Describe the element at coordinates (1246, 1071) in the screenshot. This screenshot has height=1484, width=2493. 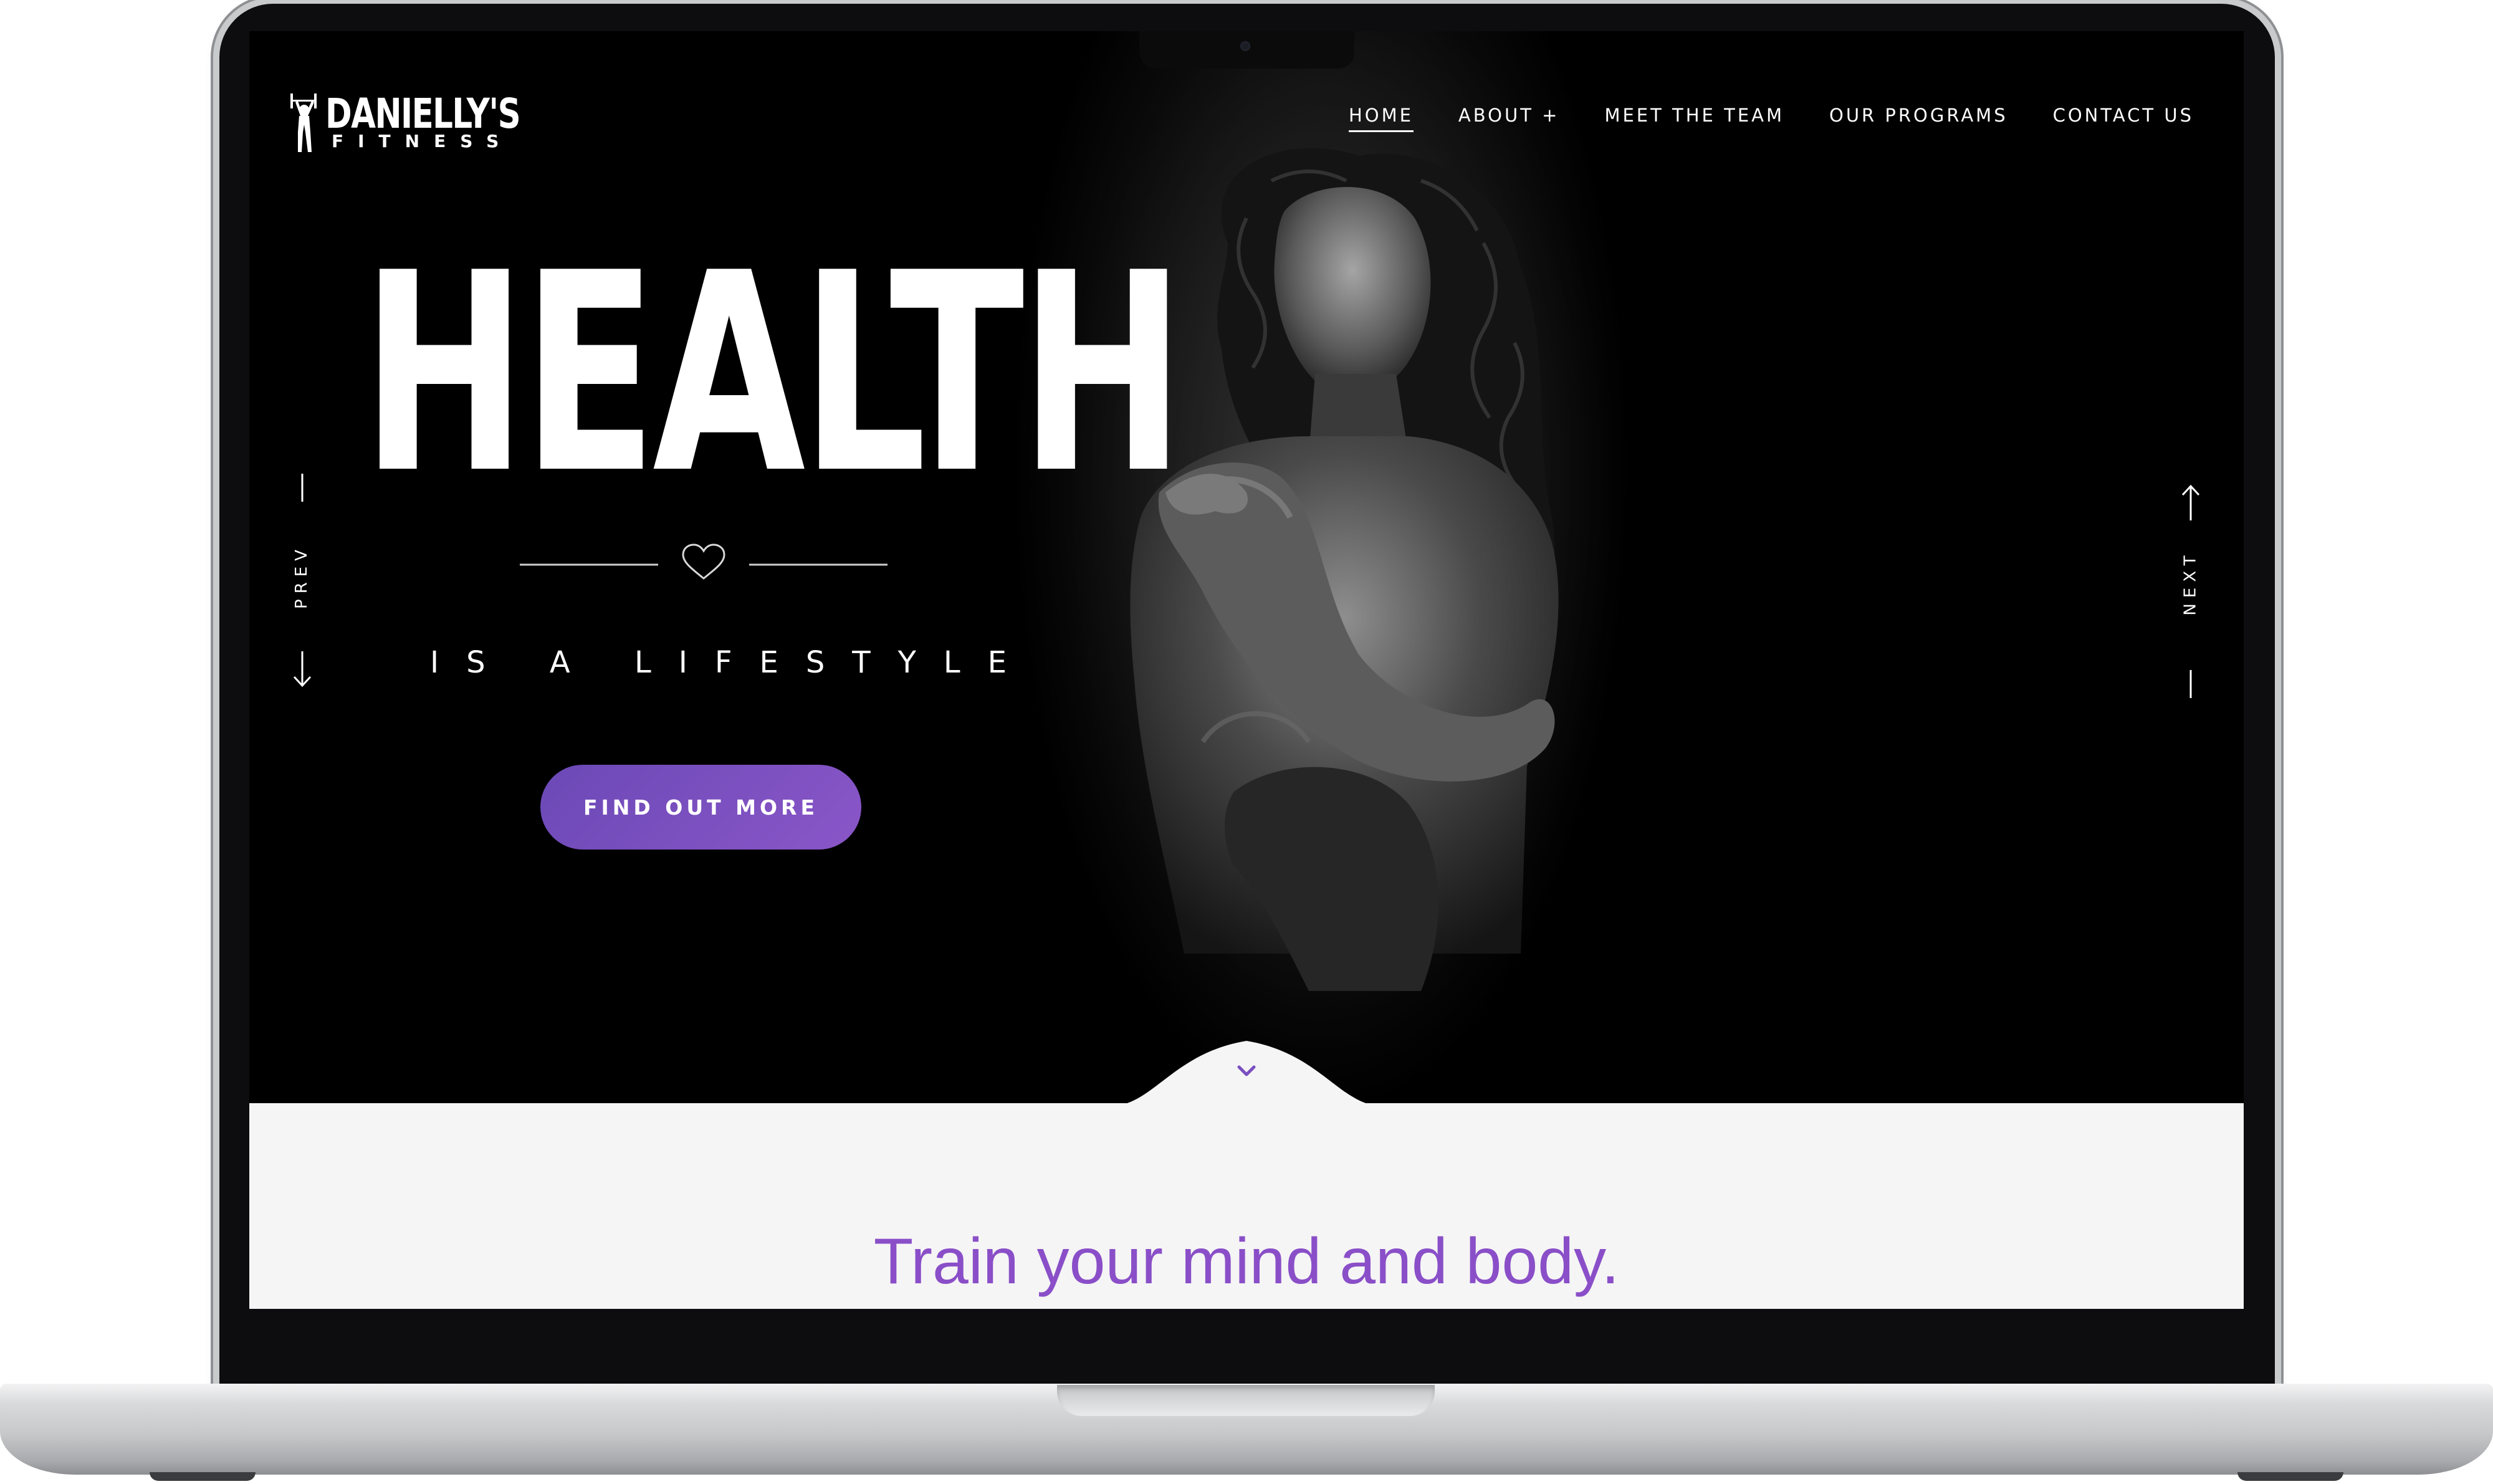
I see `chevron-down-icon` at that location.